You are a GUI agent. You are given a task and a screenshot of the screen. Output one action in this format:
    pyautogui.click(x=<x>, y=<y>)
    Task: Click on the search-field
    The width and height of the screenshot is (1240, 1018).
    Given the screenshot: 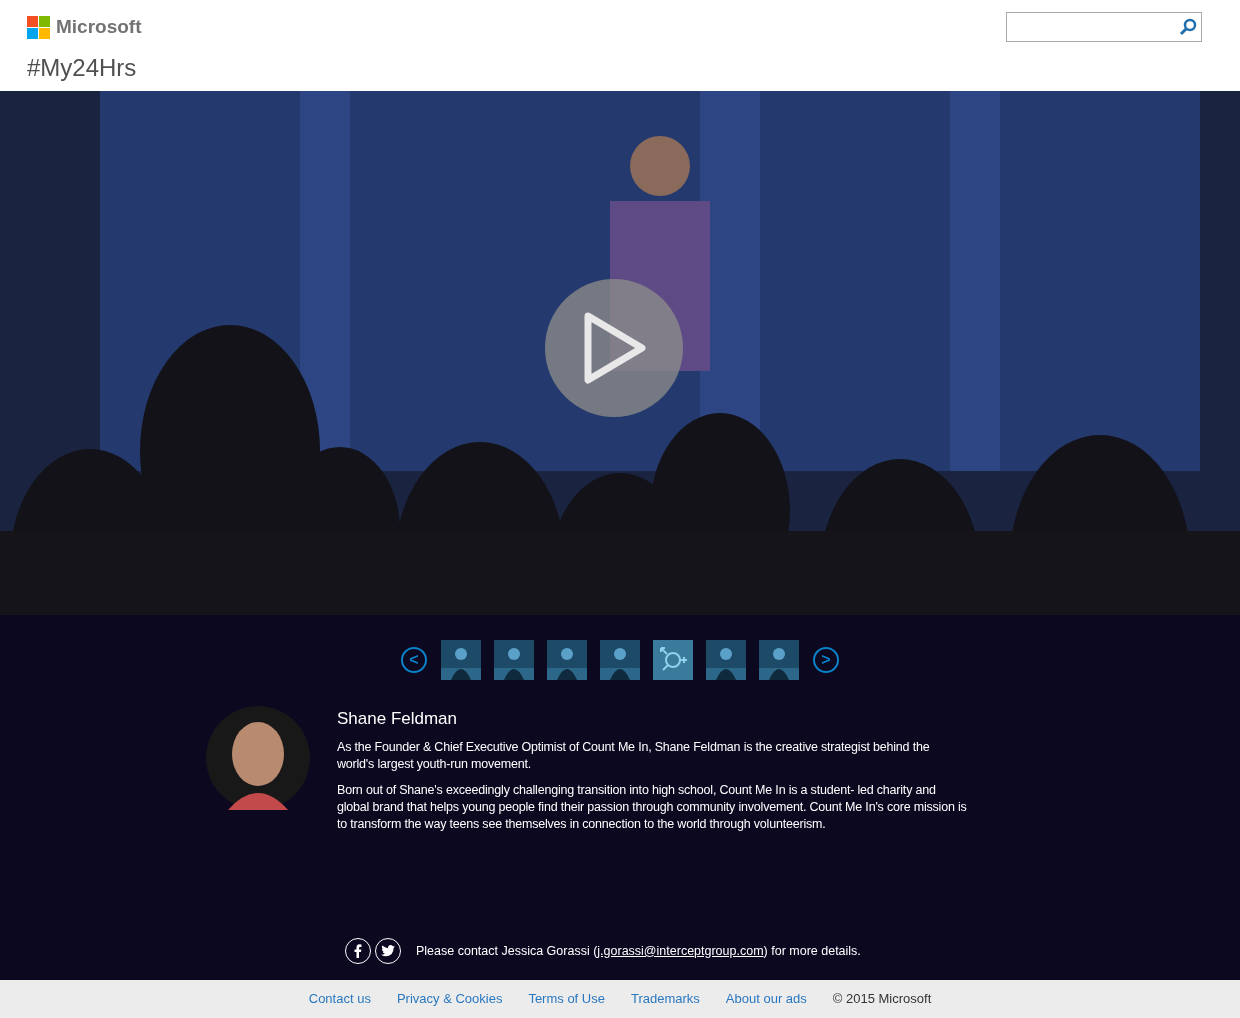 What is the action you would take?
    pyautogui.click(x=1104, y=27)
    